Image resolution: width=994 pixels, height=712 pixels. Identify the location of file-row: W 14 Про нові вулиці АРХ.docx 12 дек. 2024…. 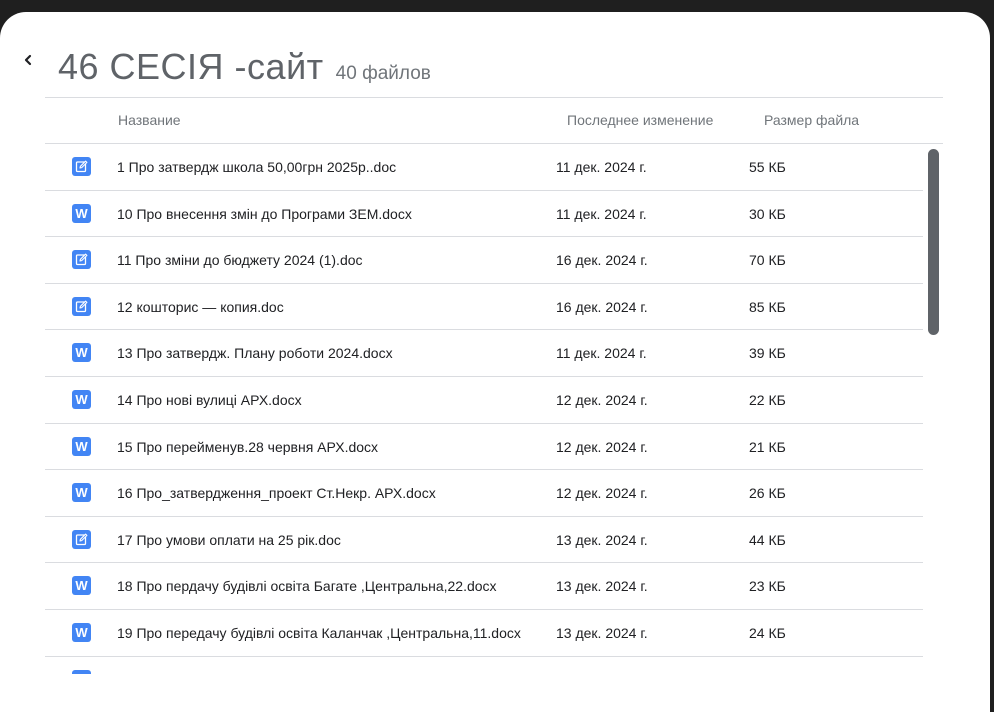
(484, 400).